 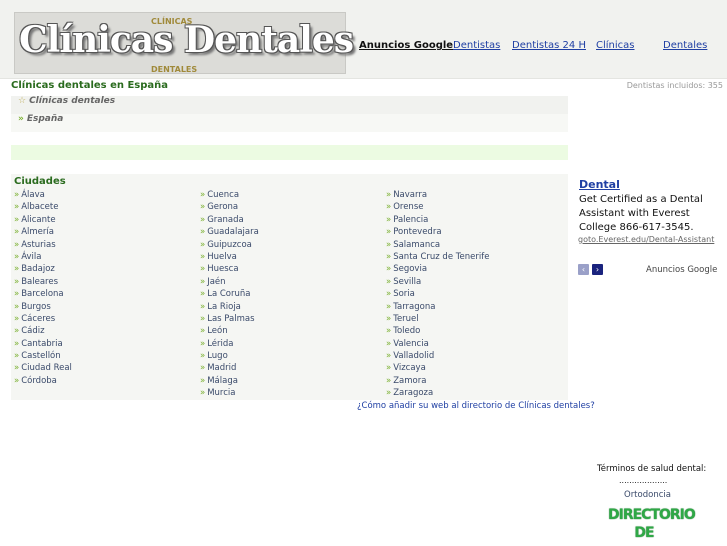 What do you see at coordinates (681, 270) in the screenshot?
I see `ads-by-google-link: Anuncios Google` at bounding box center [681, 270].